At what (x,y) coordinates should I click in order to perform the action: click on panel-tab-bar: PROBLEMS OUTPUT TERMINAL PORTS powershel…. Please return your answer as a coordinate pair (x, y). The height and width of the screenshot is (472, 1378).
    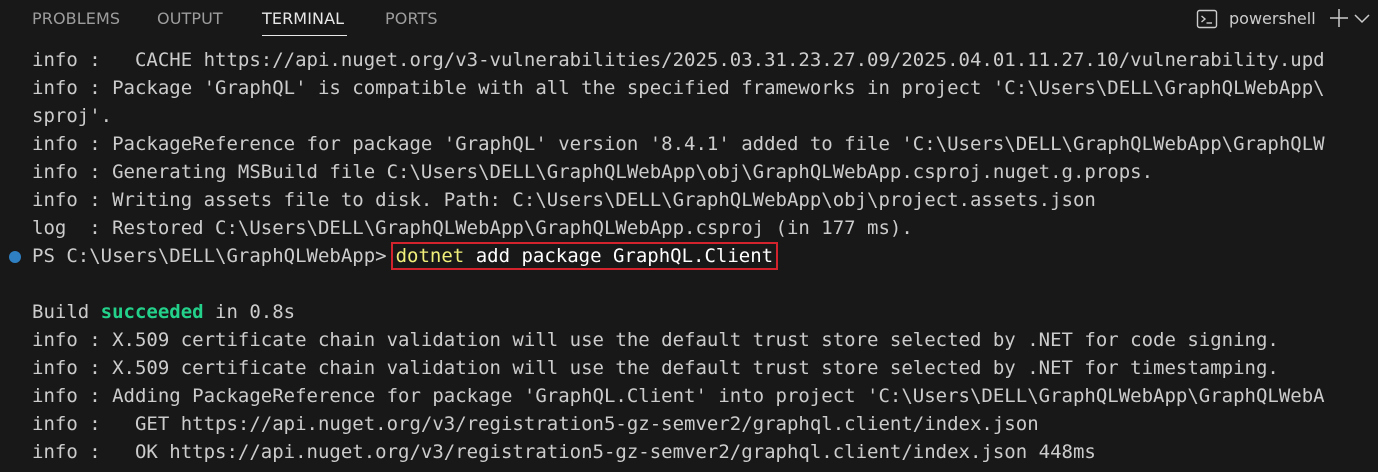
    Looking at the image, I should click on (689, 19).